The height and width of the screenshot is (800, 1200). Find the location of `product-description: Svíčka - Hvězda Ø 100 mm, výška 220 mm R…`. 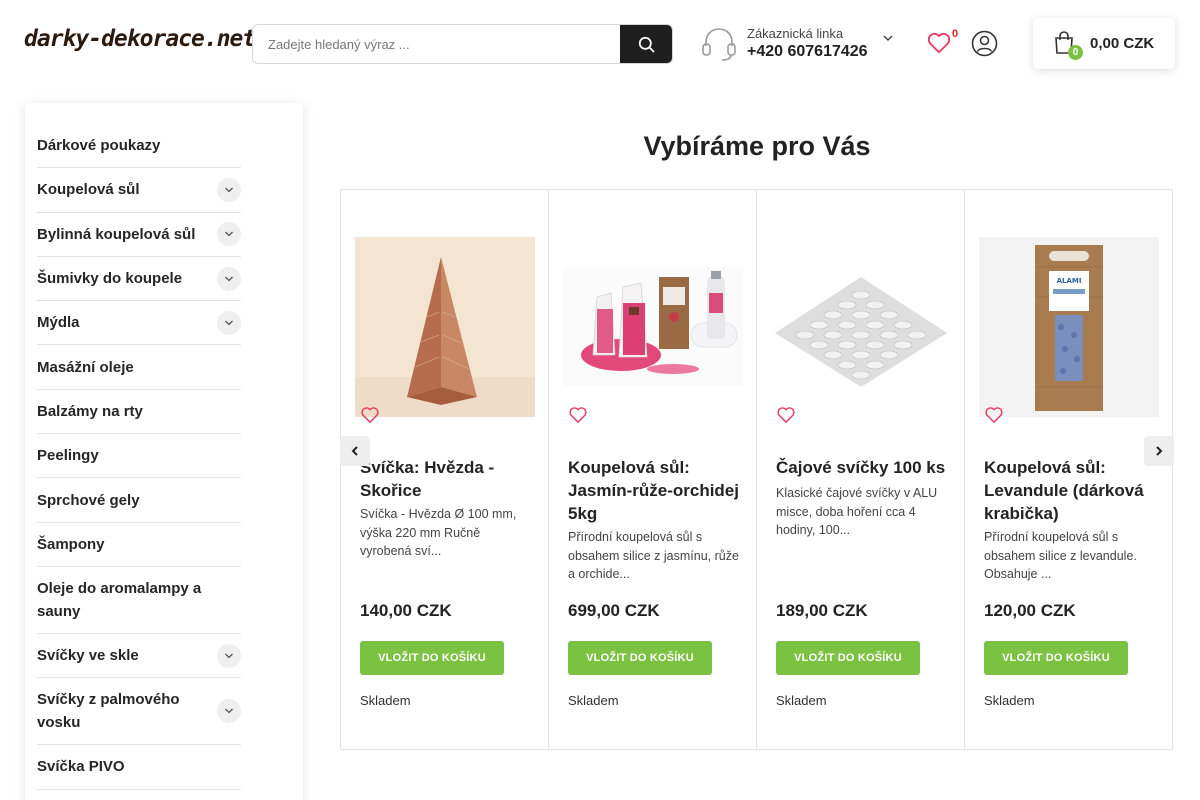

product-description: Svíčka - Hvězda Ø 100 mm, výška 220 mm R… is located at coordinates (438, 532).